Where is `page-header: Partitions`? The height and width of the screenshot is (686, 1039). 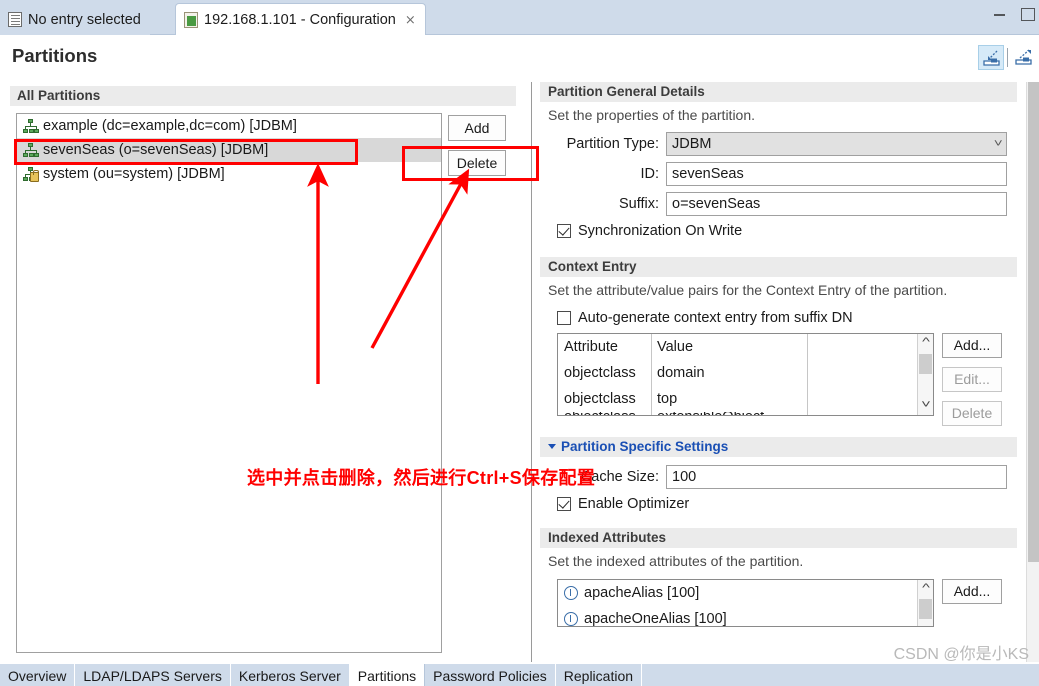 page-header: Partitions is located at coordinates (519, 58).